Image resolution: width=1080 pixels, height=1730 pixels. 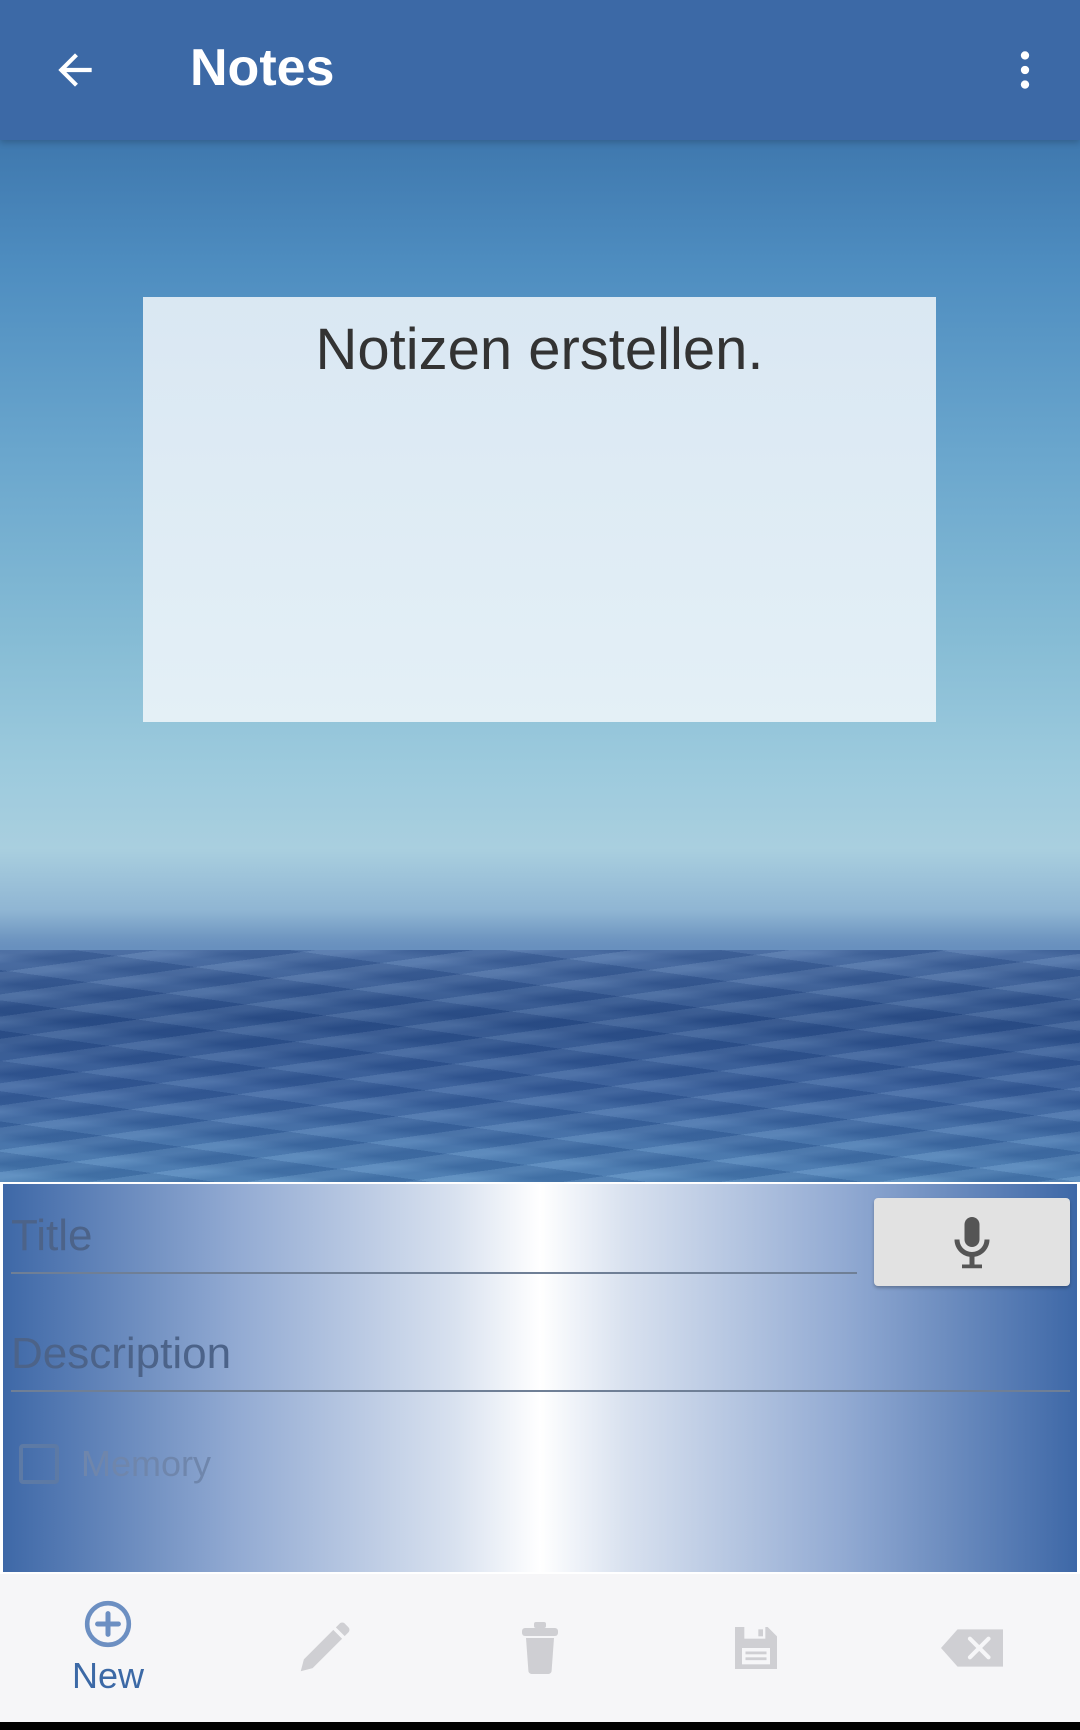 What do you see at coordinates (540, 70) in the screenshot?
I see `app-bar: Notes` at bounding box center [540, 70].